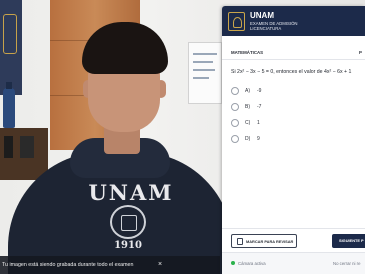 The height and width of the screenshot is (274, 365). I want to click on option-letter: B), so click(247, 107).